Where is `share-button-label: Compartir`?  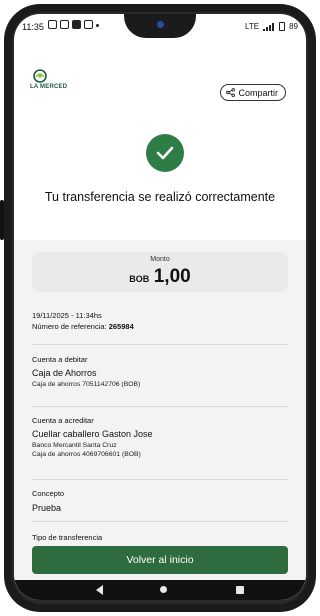 share-button-label: Compartir is located at coordinates (258, 92).